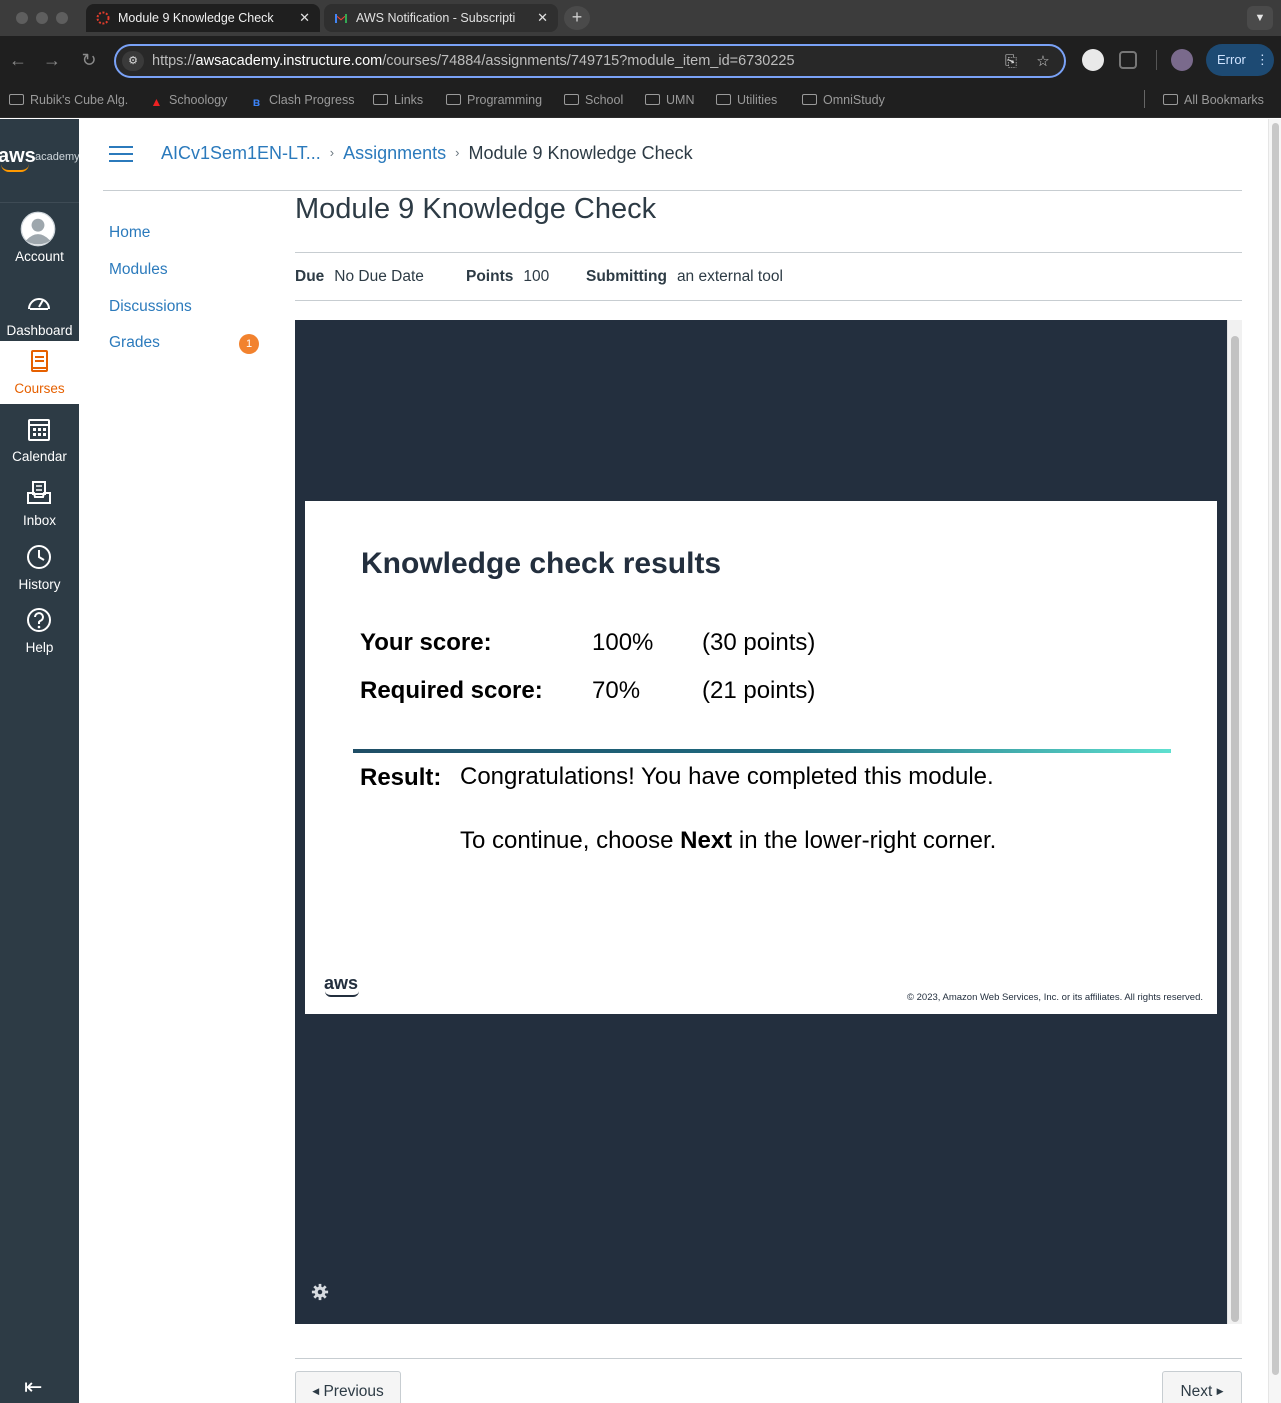 The height and width of the screenshot is (1403, 1281). What do you see at coordinates (401, 777) in the screenshot?
I see `result-label: Result:` at bounding box center [401, 777].